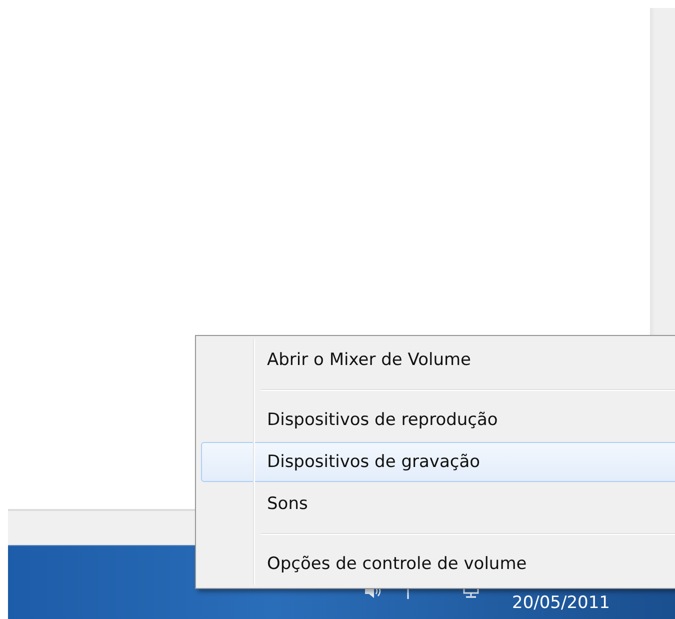 This screenshot has width=675, height=619. What do you see at coordinates (561, 603) in the screenshot?
I see `clock-date: 20/05/2011` at bounding box center [561, 603].